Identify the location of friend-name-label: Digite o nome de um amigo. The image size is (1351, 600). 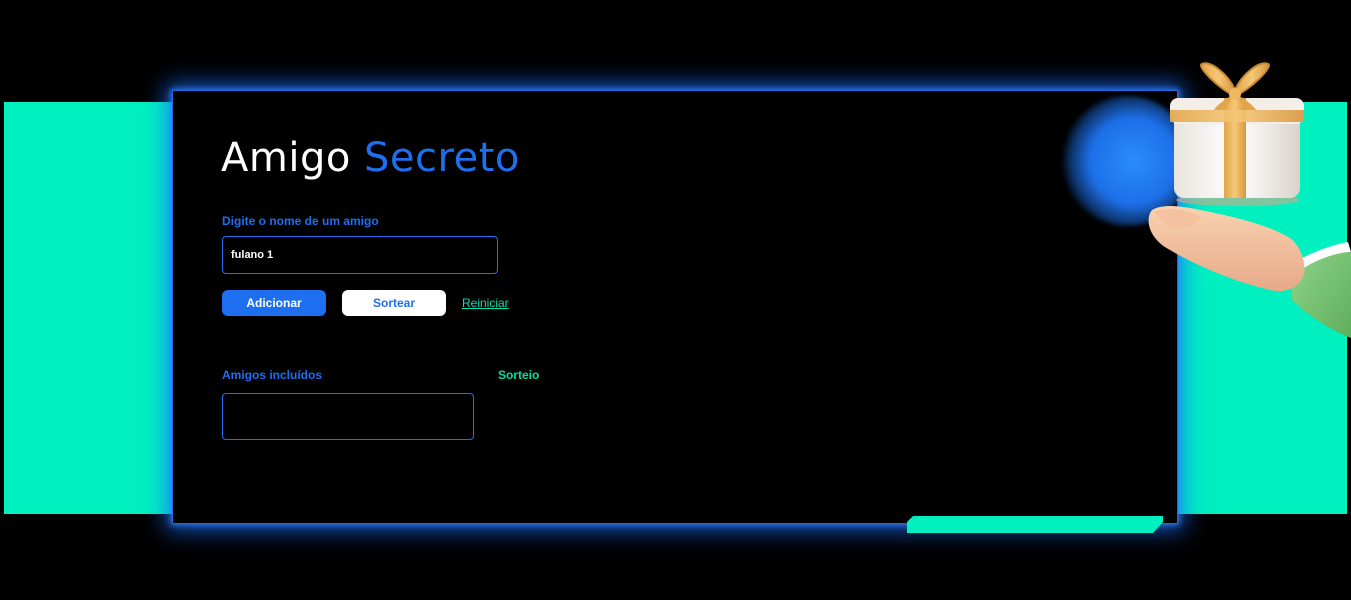
(300, 221).